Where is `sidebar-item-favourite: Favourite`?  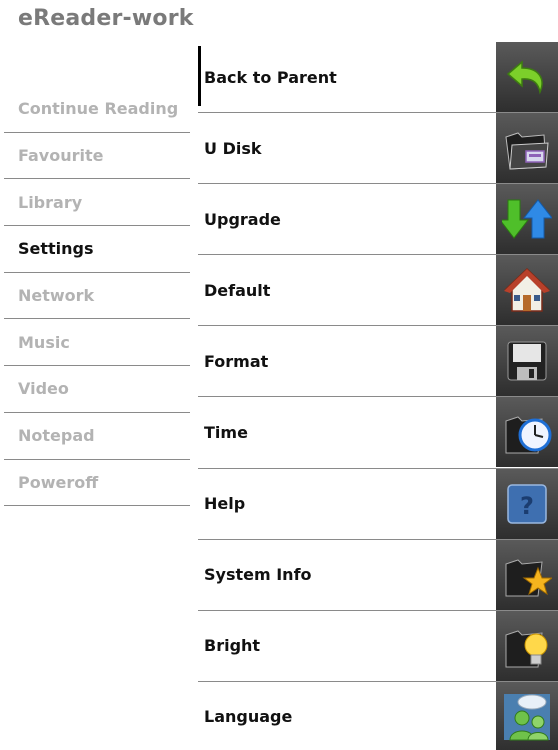
sidebar-item-favourite: Favourite is located at coordinates (97, 156).